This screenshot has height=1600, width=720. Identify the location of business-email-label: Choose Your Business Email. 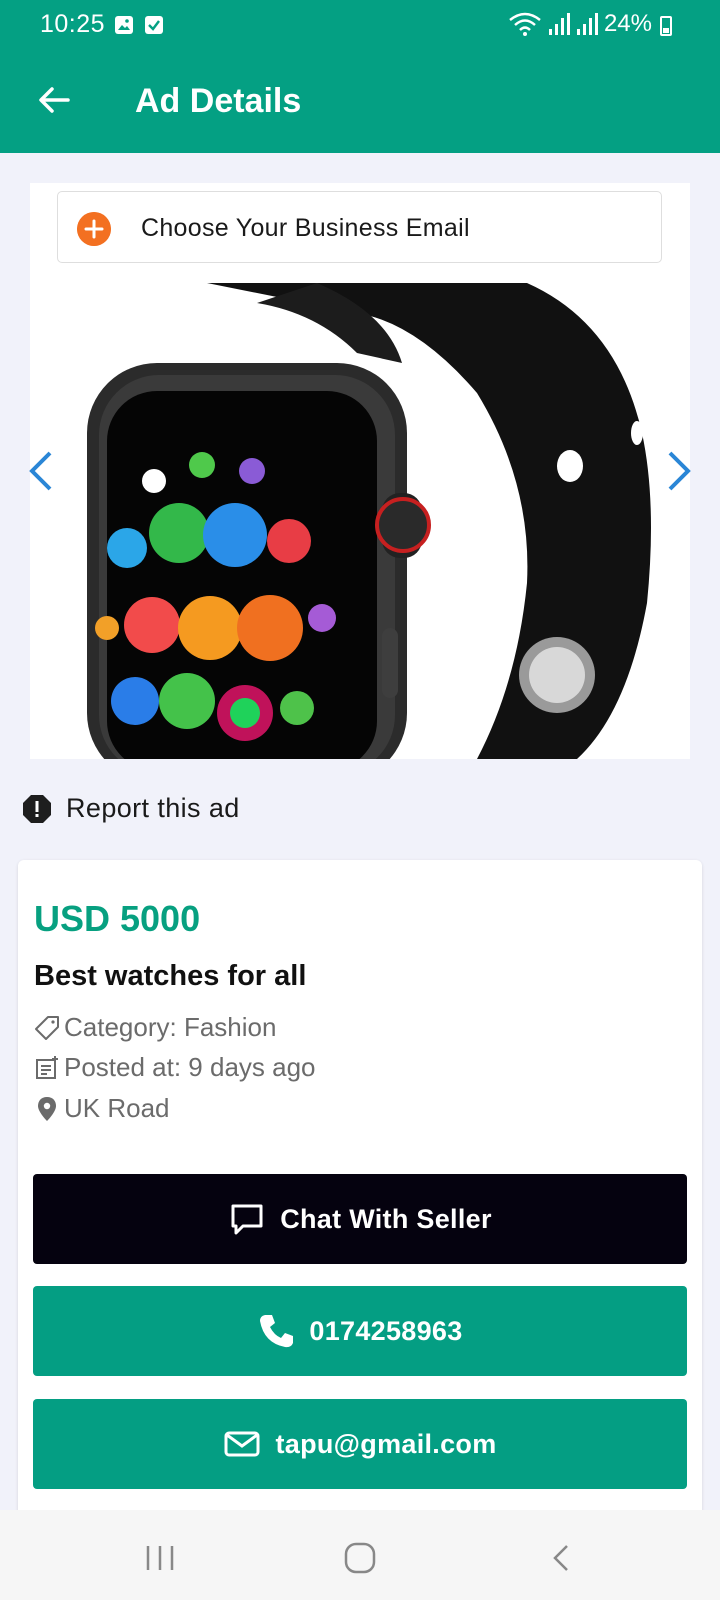
(305, 228).